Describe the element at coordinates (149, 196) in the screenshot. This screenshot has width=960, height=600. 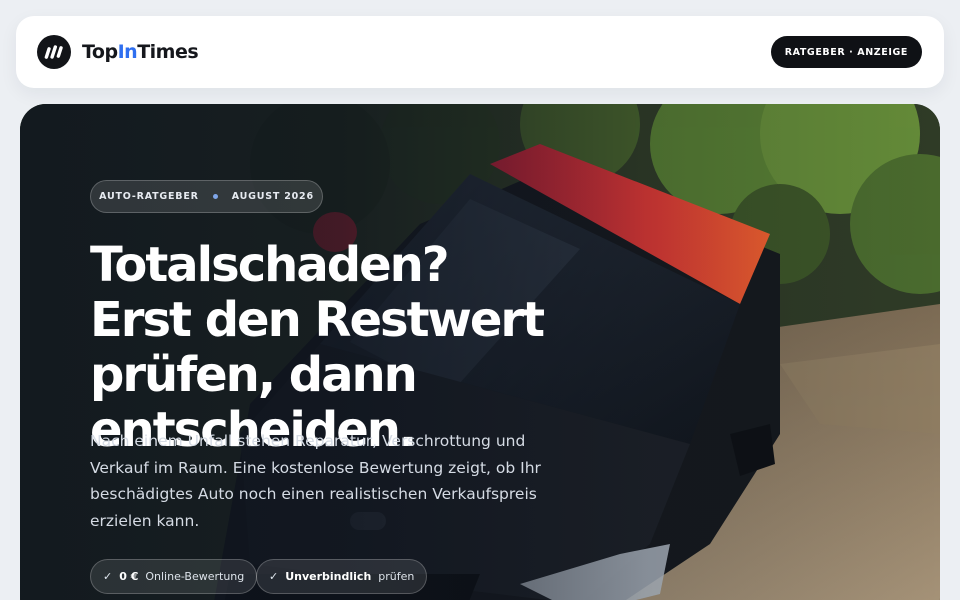
I see `category-label: AUTO-RATGEBER` at that location.